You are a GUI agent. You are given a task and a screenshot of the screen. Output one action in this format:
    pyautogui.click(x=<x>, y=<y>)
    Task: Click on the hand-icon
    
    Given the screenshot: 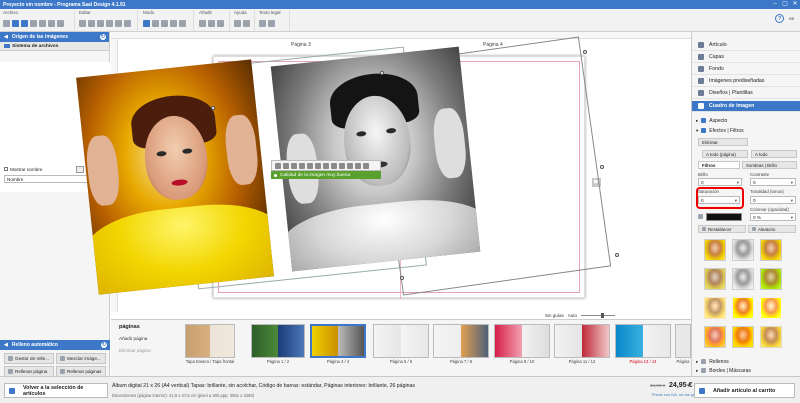 What is the action you would take?
    pyautogui.click(x=155, y=23)
    